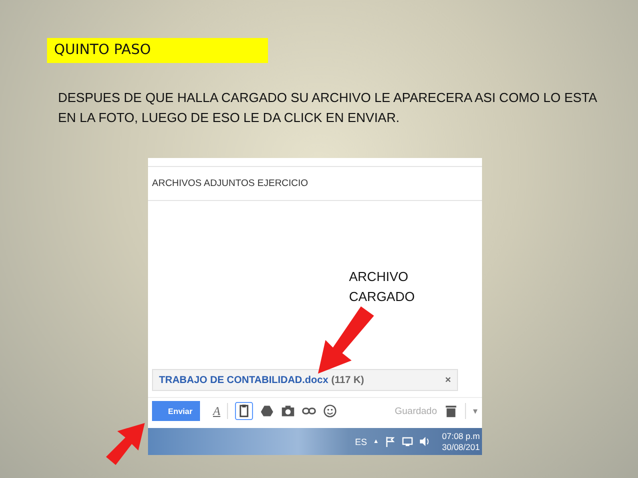  Describe the element at coordinates (288, 411) in the screenshot. I see `camera-icon` at that location.